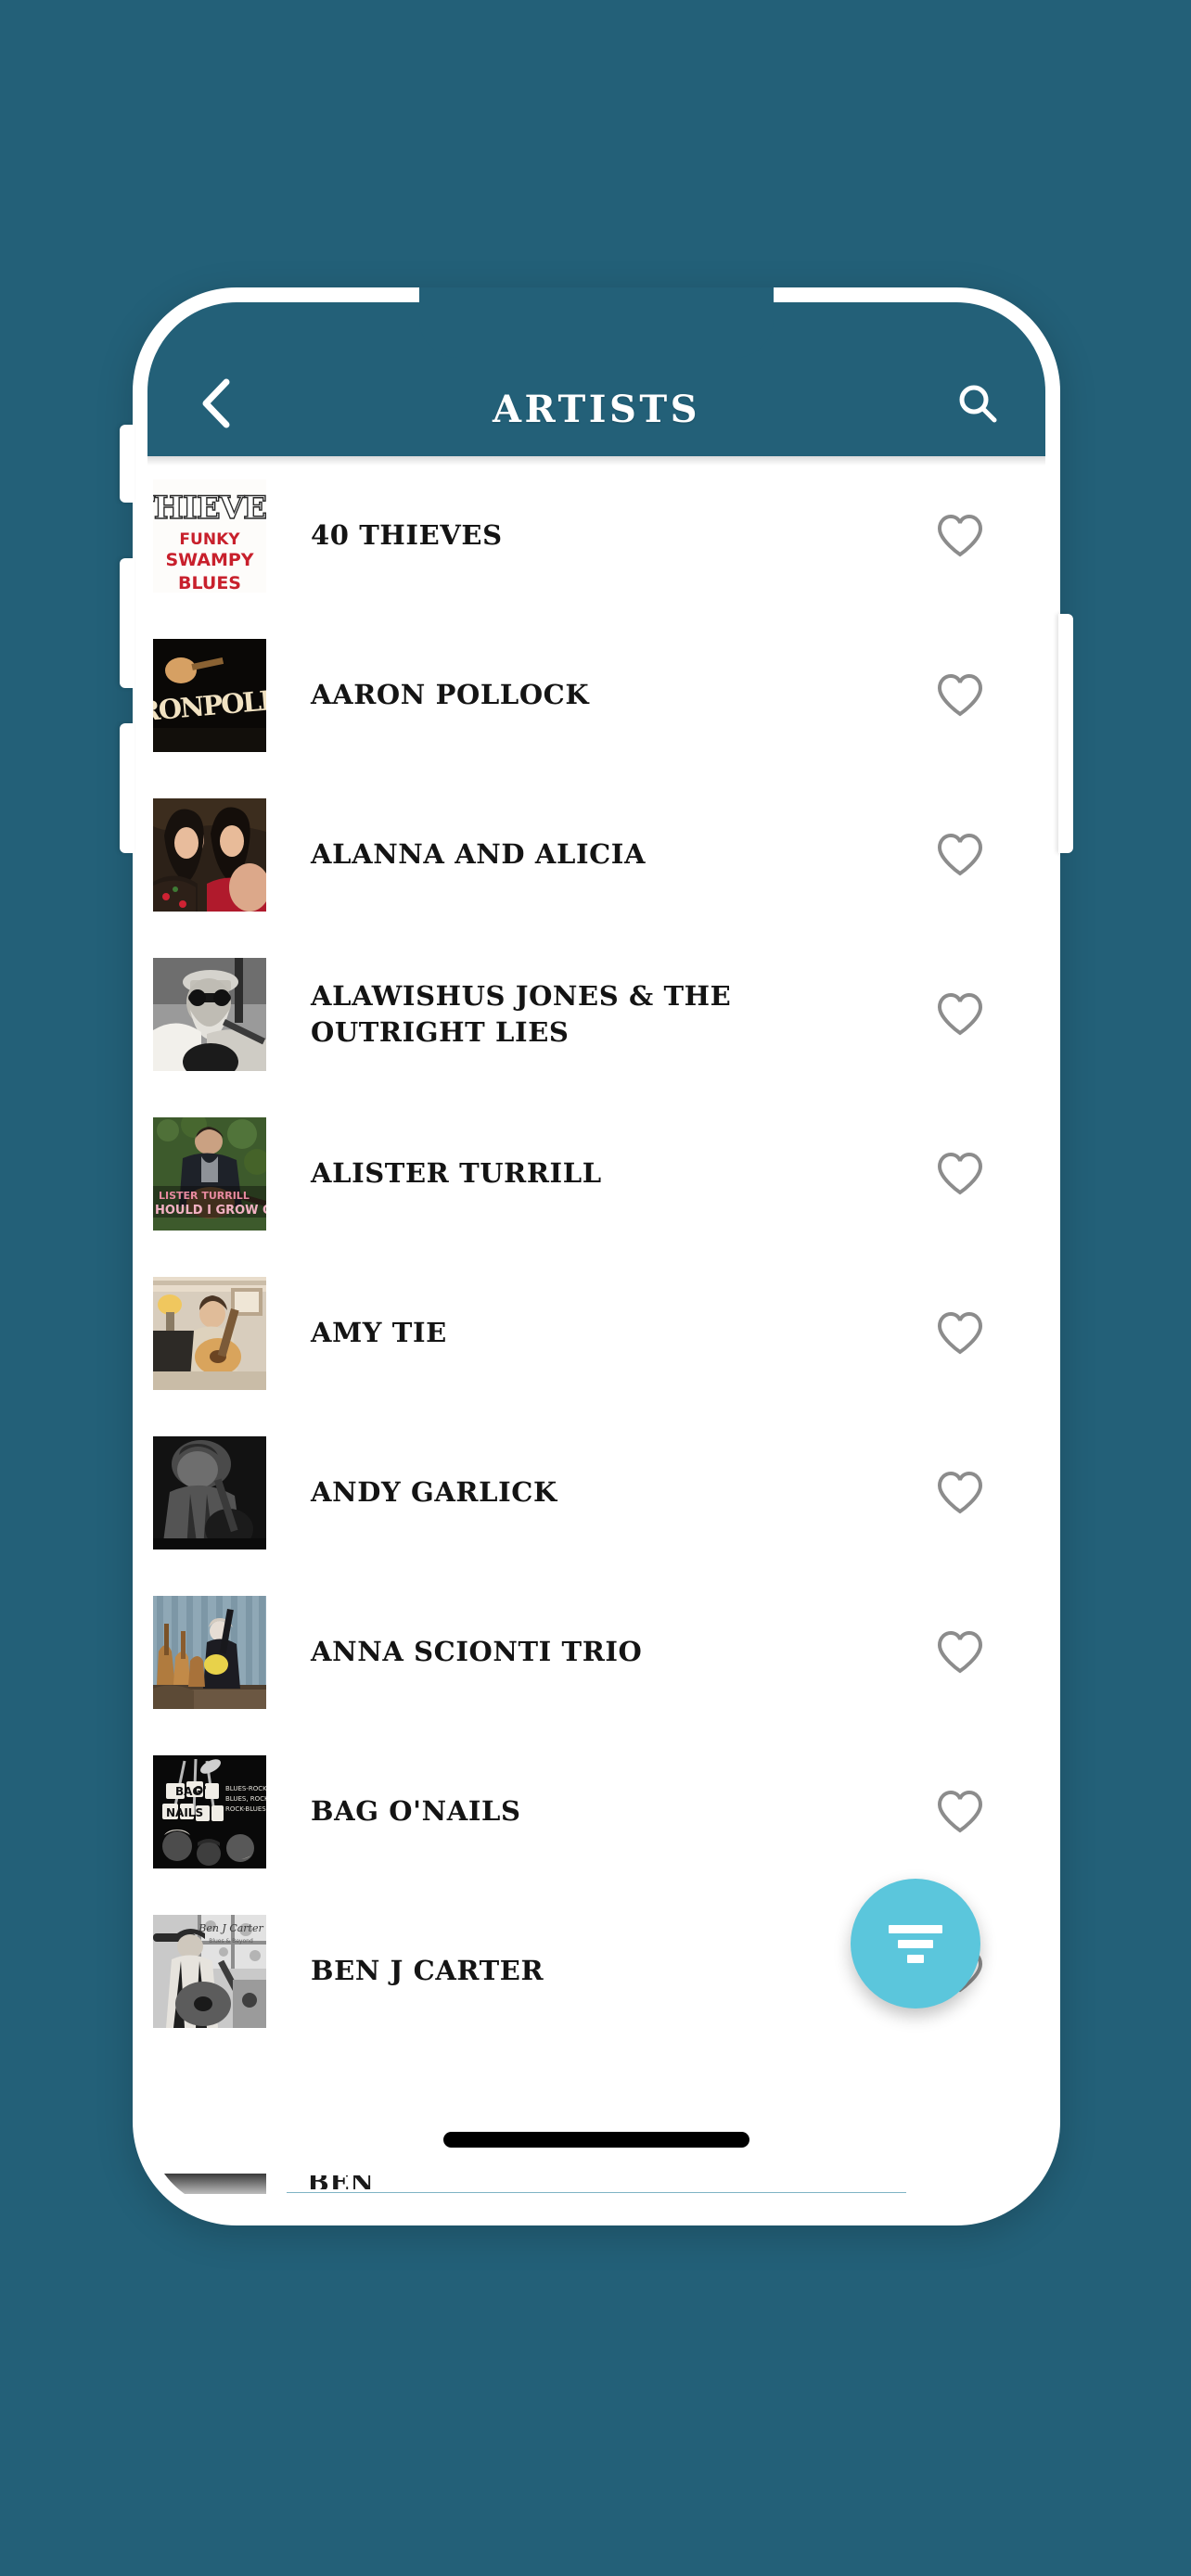 The width and height of the screenshot is (1191, 2576). Describe the element at coordinates (597, 410) in the screenshot. I see `page-title: ARTISTS` at that location.